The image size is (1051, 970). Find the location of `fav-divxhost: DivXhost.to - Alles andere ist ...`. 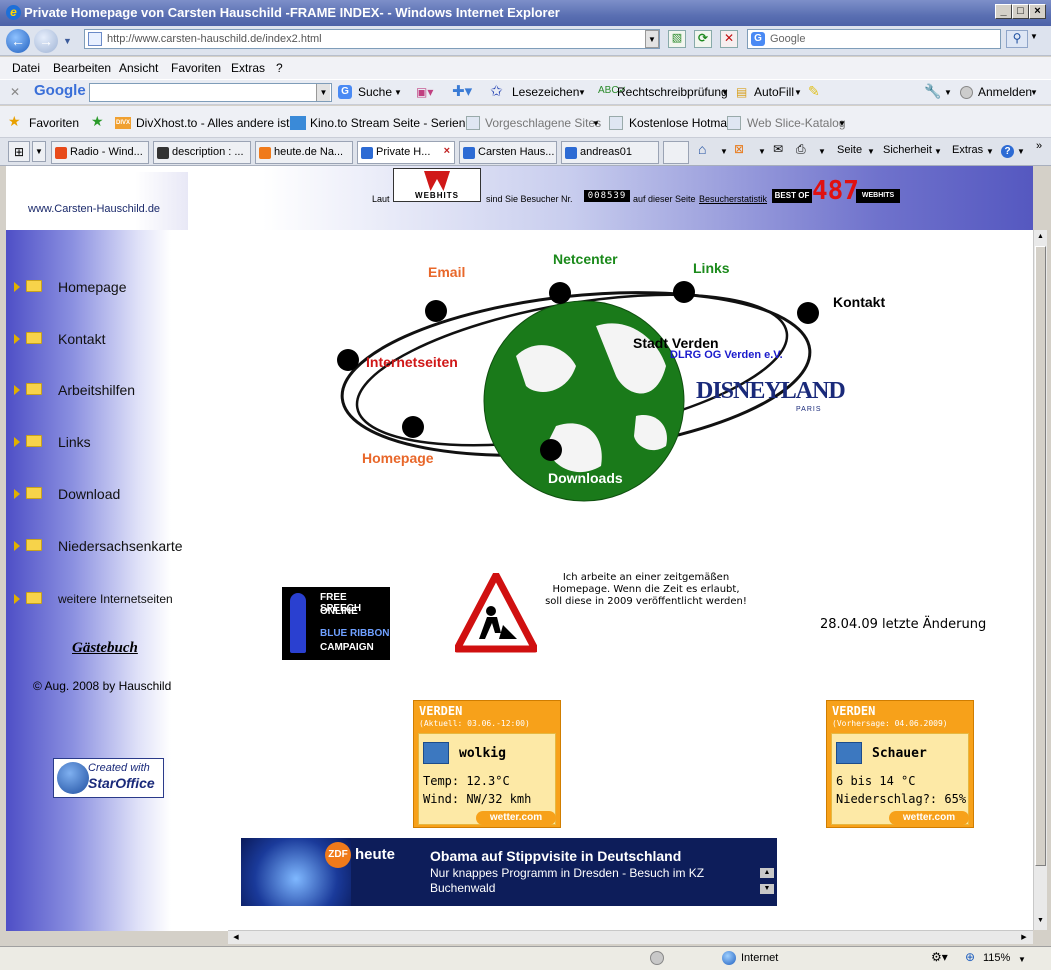

fav-divxhost: DivXhost.to - Alles andere ist ... is located at coordinates (219, 123).